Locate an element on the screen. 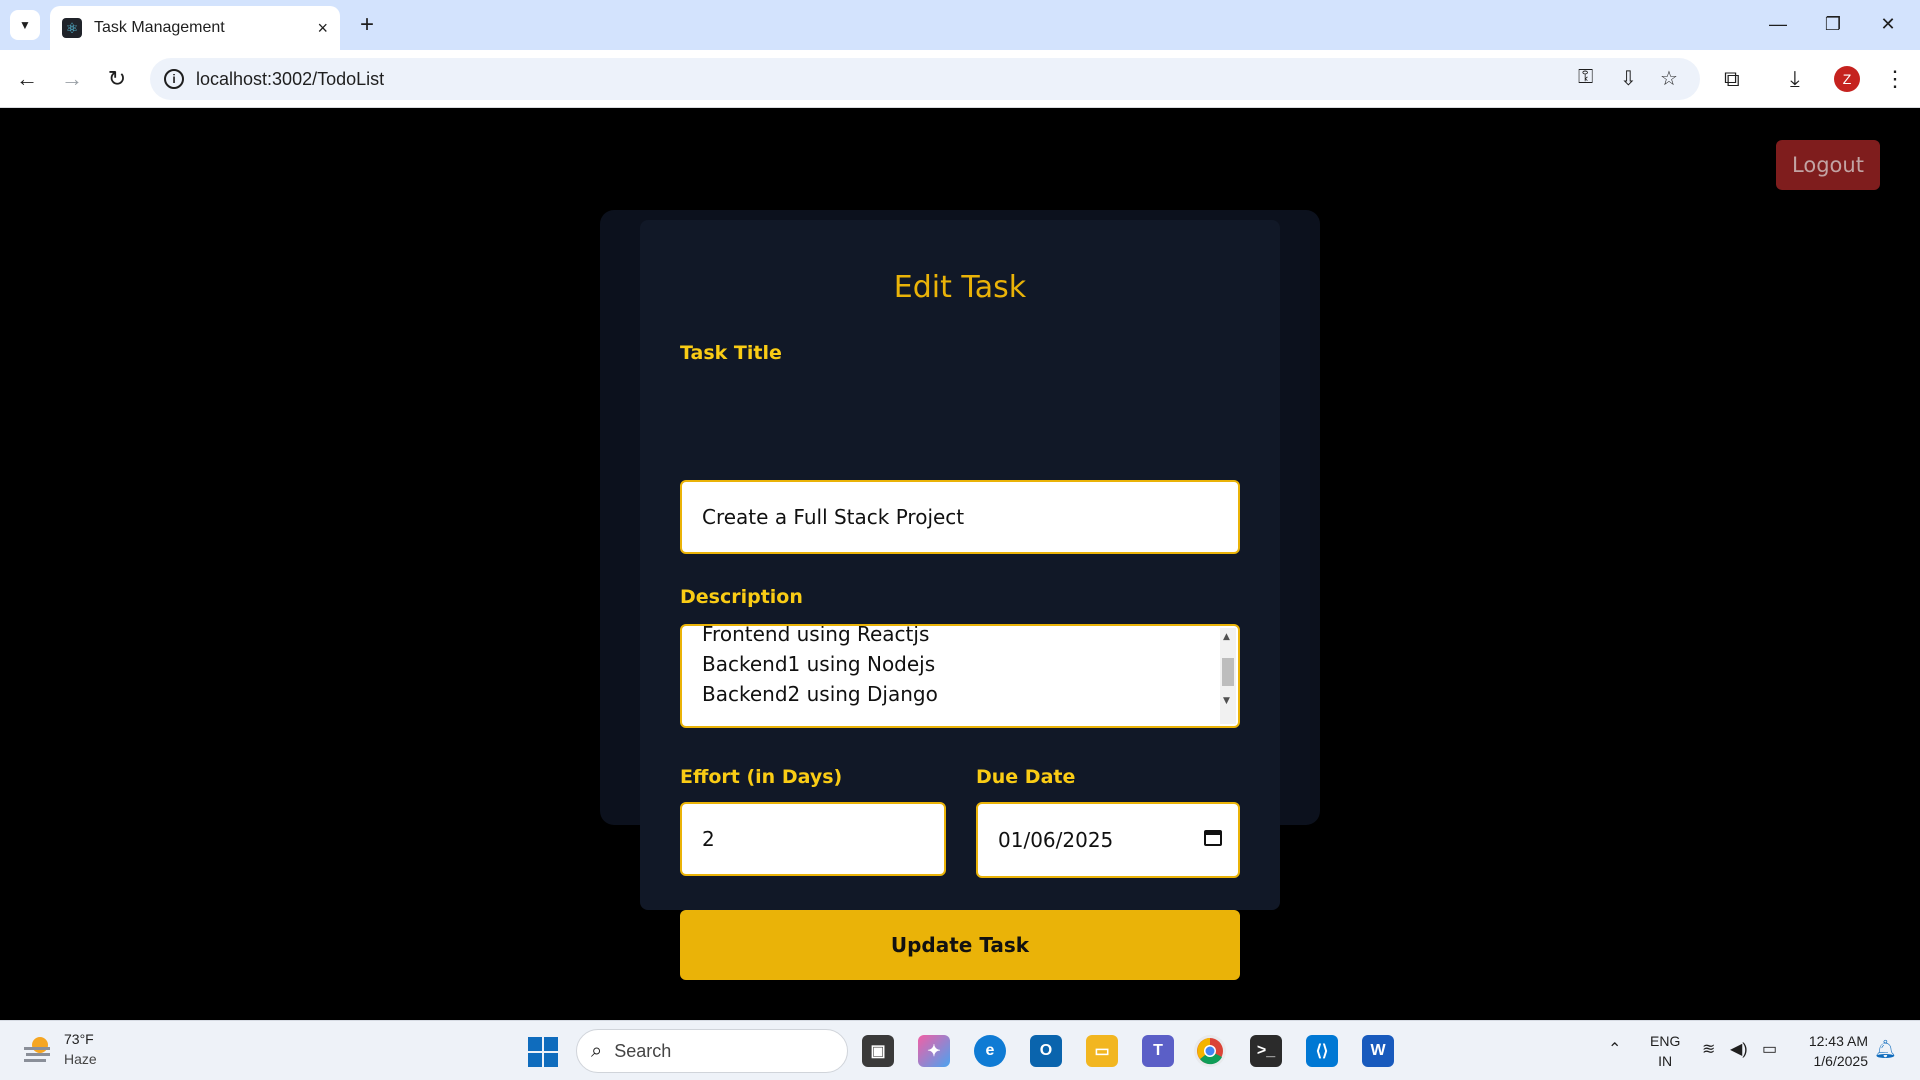  tab-search-dropdown-icon: ▼ is located at coordinates (25, 25).